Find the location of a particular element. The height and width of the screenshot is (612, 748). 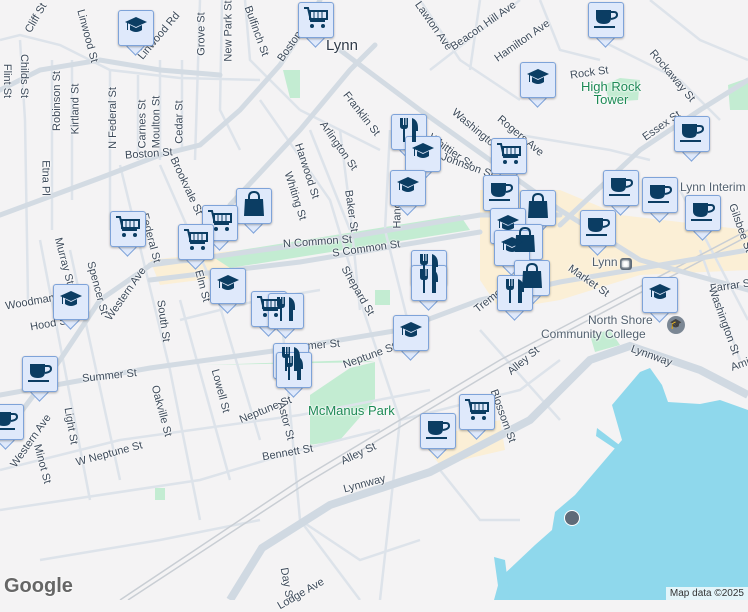

north-shore-cc-label-1: North Shore is located at coordinates (620, 320).